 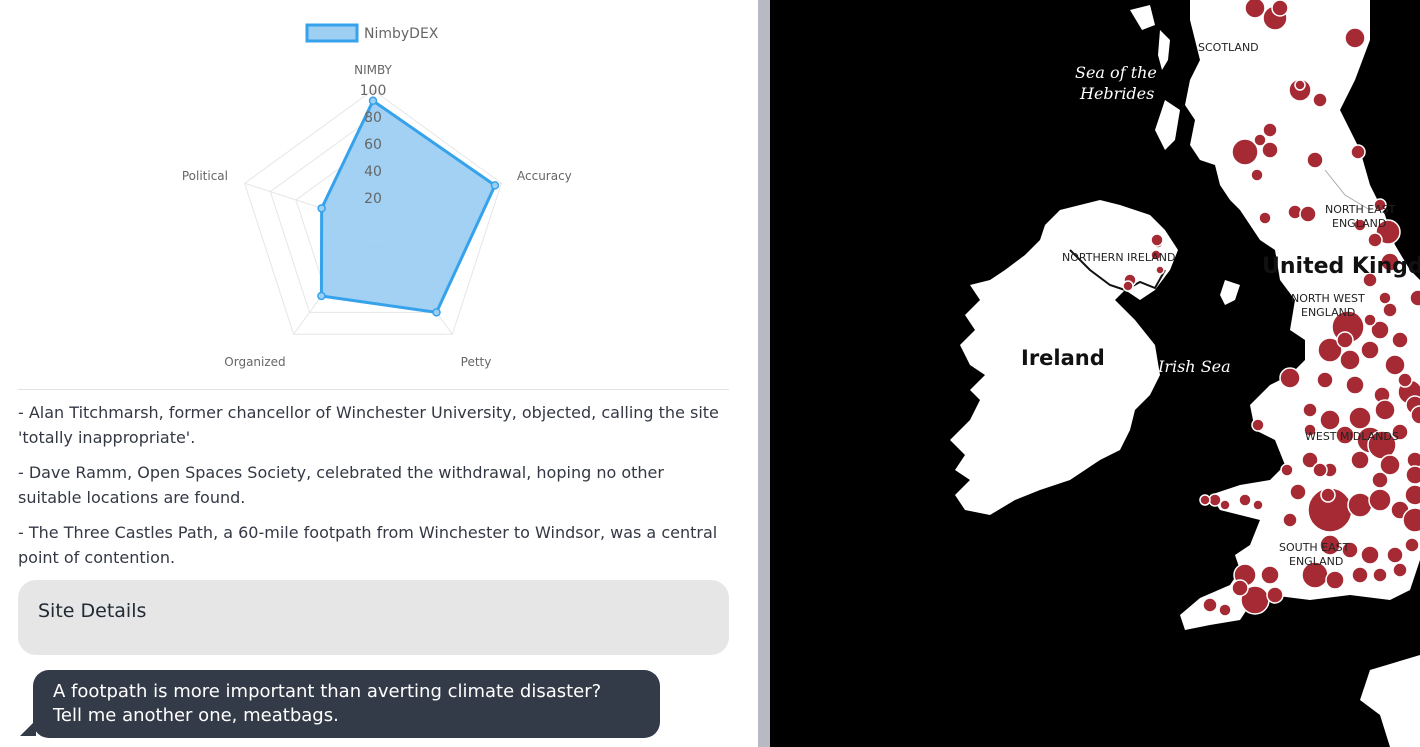 What do you see at coordinates (1328, 298) in the screenshot?
I see `region-label: NORTH WEST` at bounding box center [1328, 298].